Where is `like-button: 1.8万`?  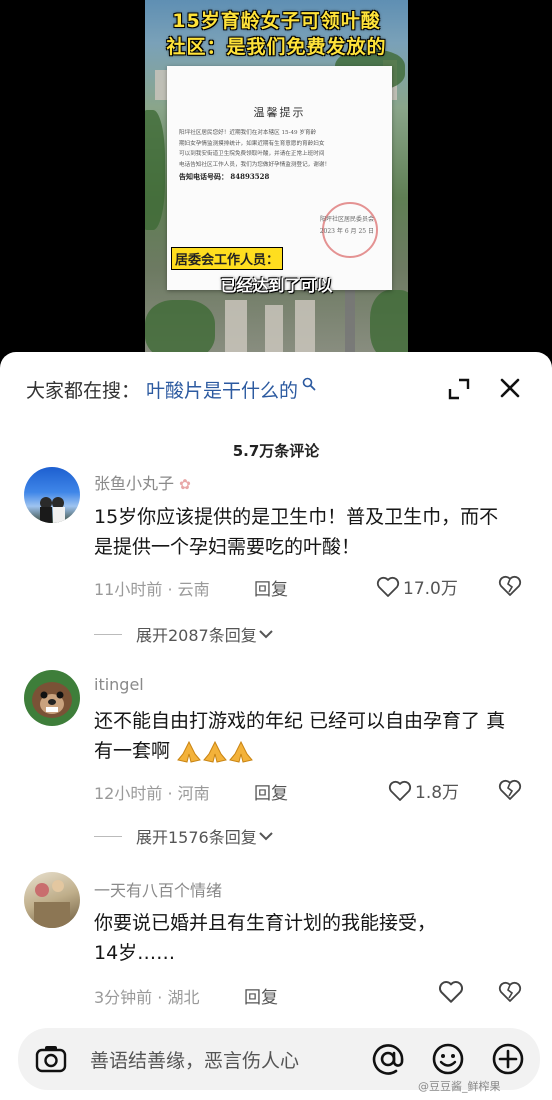 like-button: 1.8万 is located at coordinates (423, 790).